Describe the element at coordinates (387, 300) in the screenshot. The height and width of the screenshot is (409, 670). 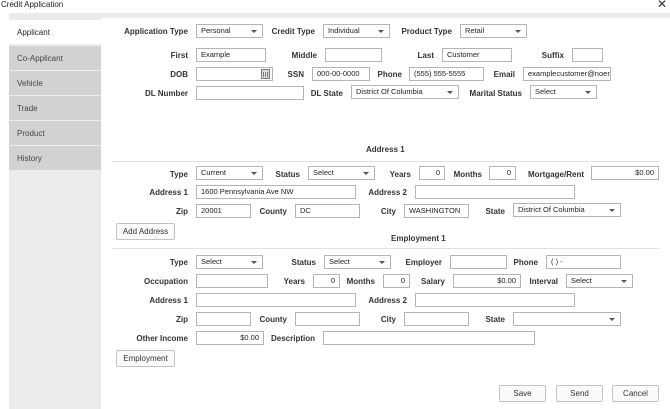
I see `employment-address-2-label: Address 2` at that location.